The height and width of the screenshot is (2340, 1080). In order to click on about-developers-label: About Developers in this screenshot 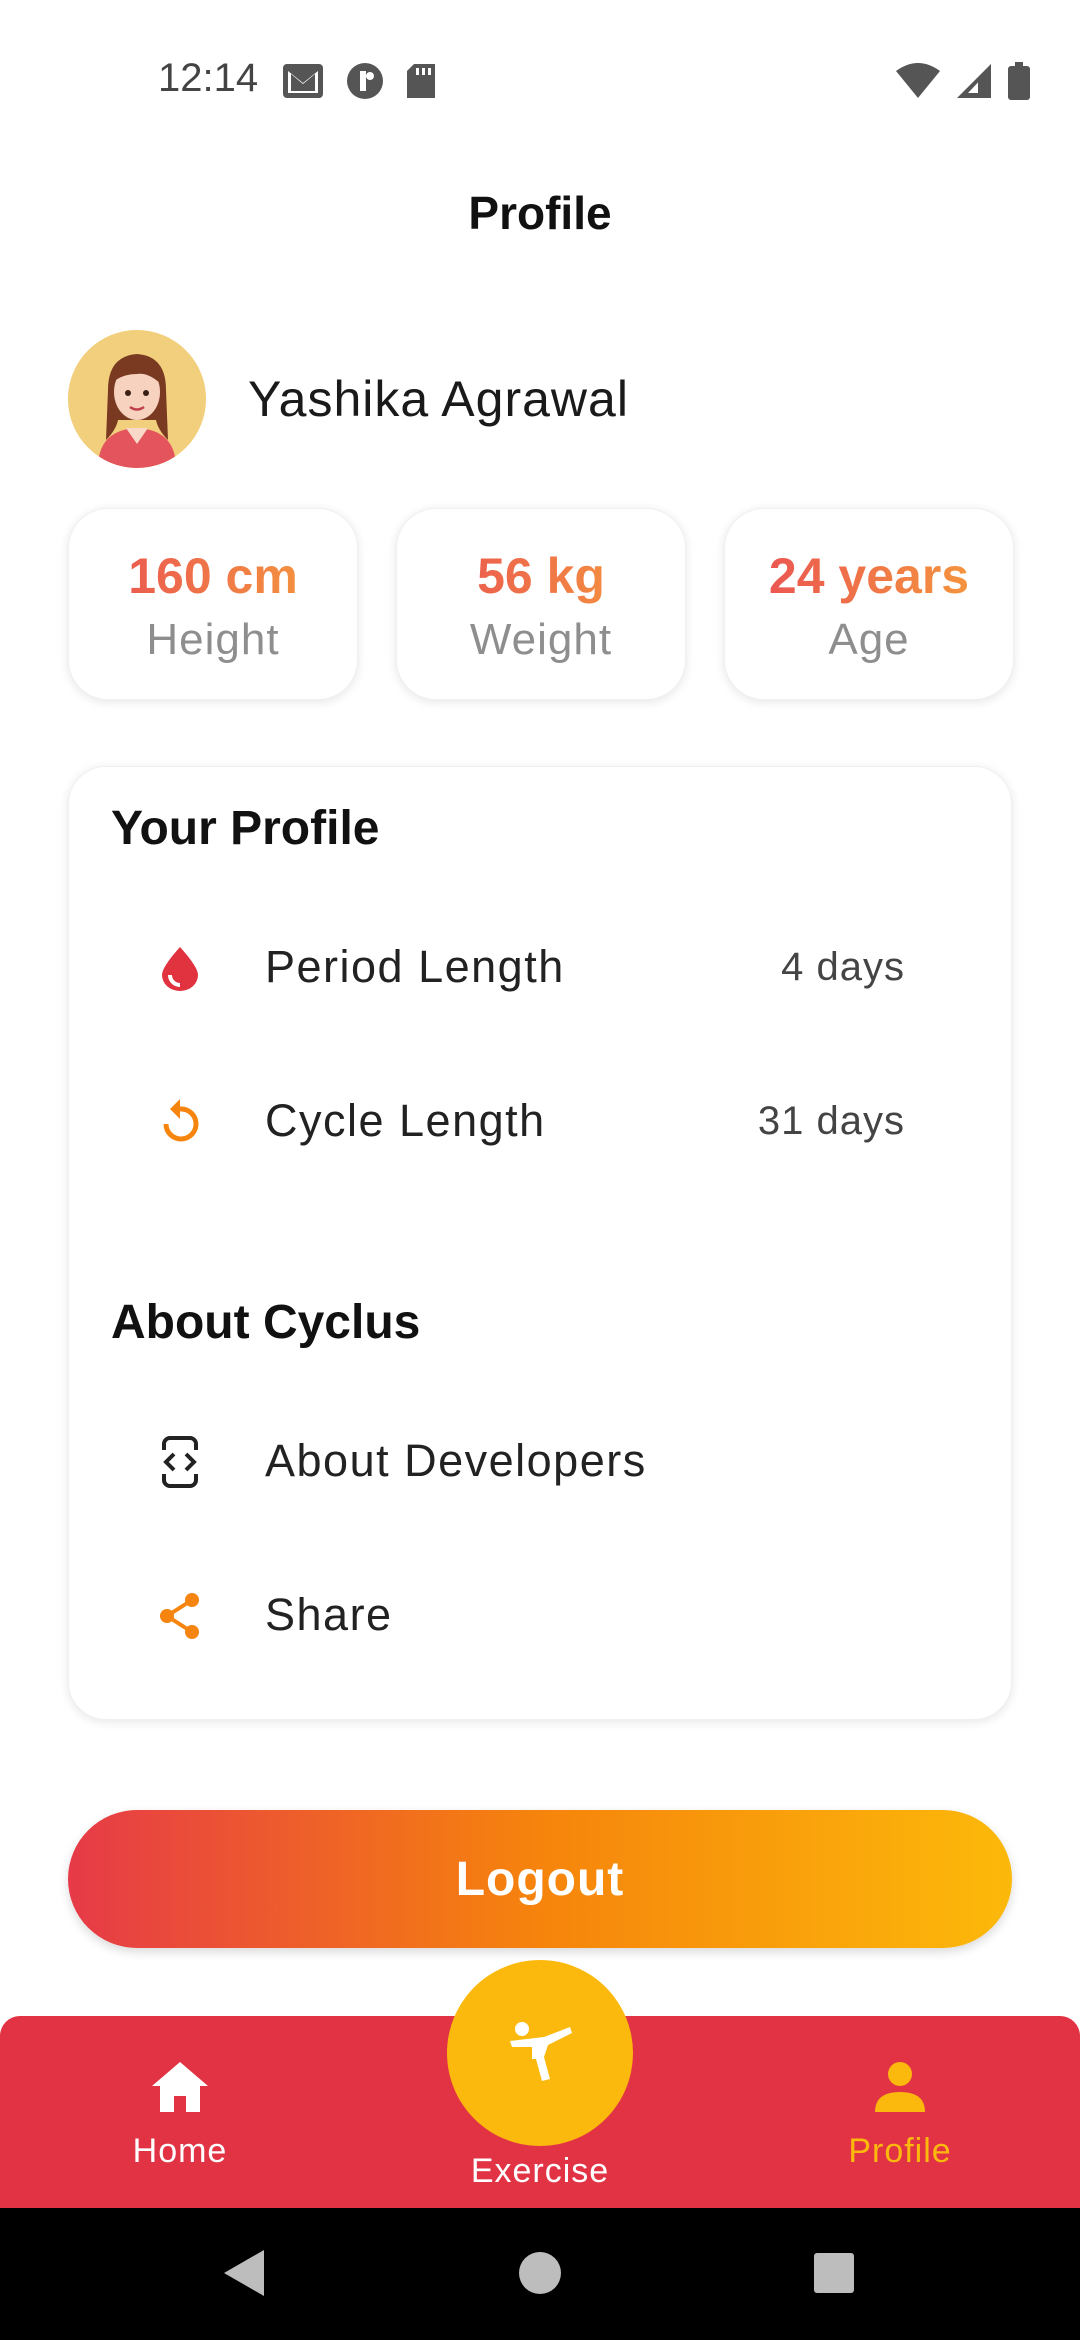, I will do `click(456, 1460)`.